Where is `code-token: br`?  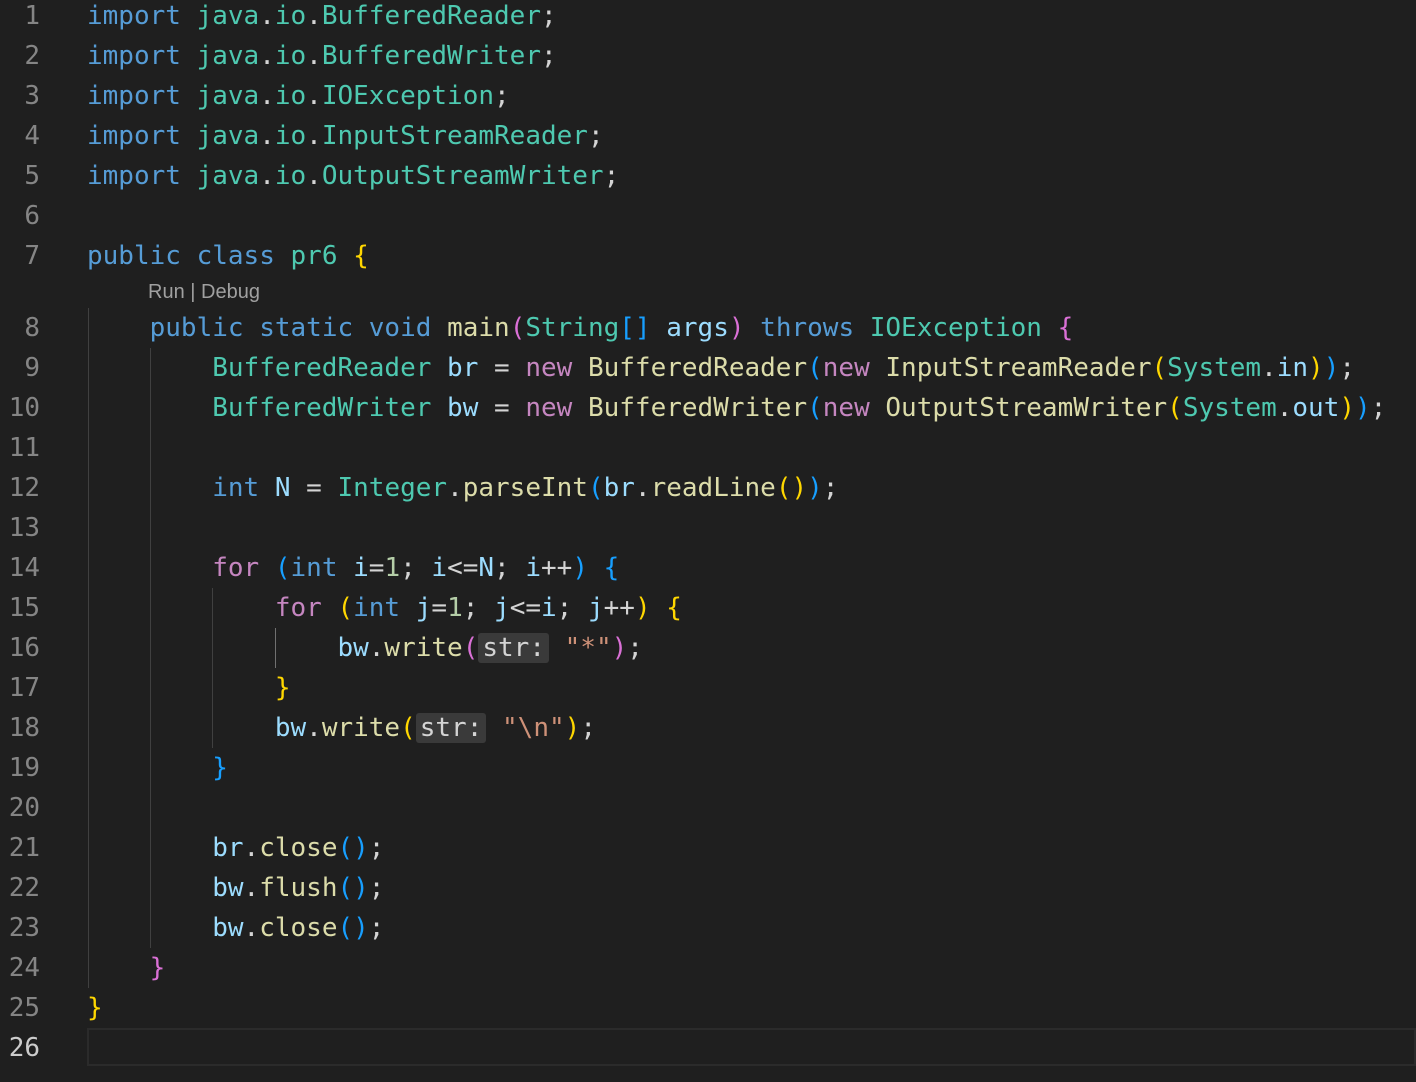
code-token: br is located at coordinates (228, 848).